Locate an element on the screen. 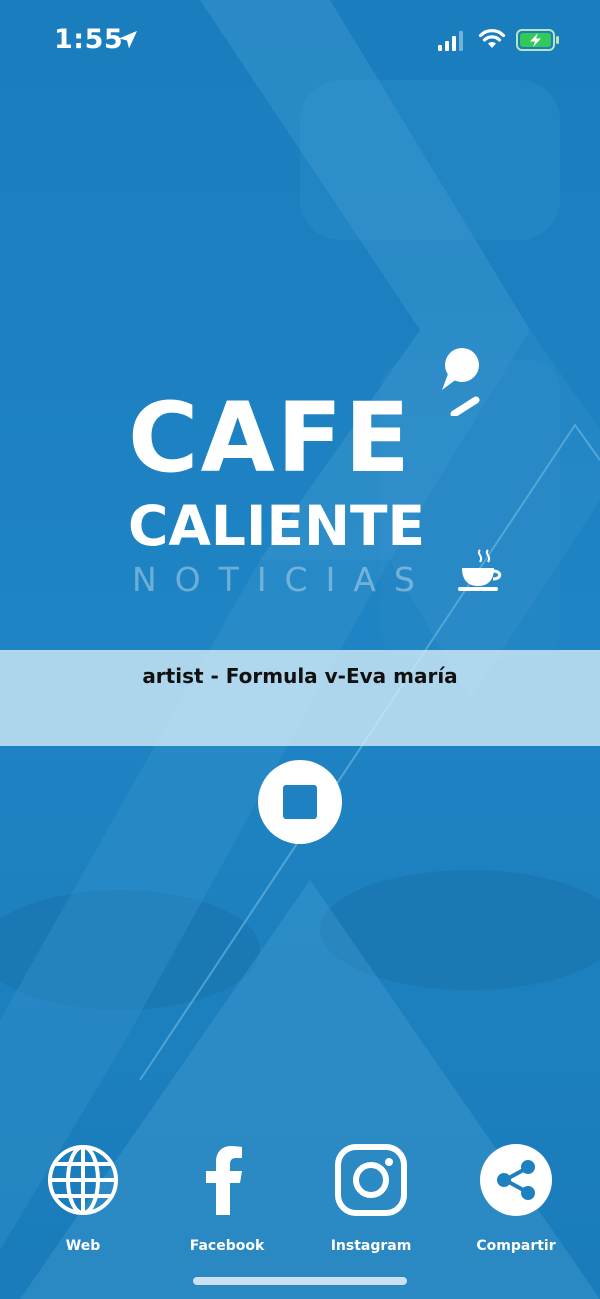  facebook-icon is located at coordinates (224, 1180).